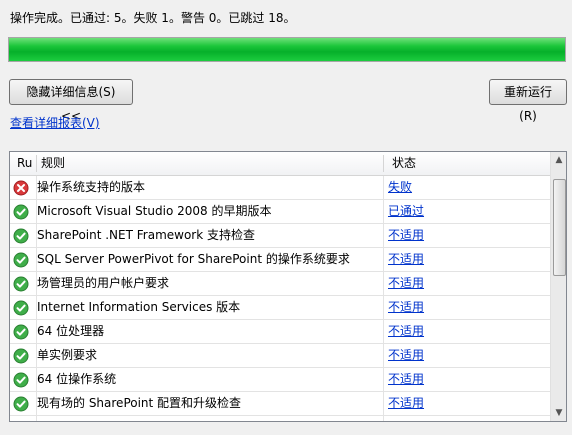 The width and height of the screenshot is (572, 435). What do you see at coordinates (280, 380) in the screenshot?
I see `table-row: 64 位操作系统 不适用` at bounding box center [280, 380].